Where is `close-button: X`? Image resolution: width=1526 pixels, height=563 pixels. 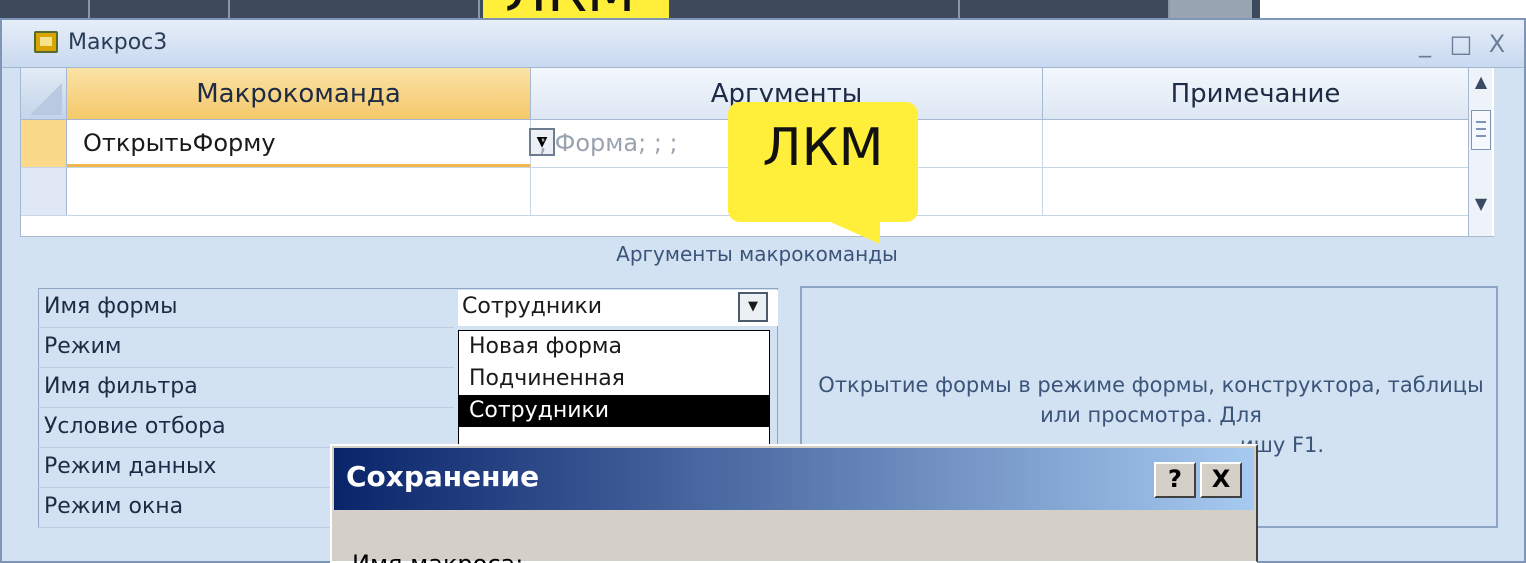
close-button: X is located at coordinates (1497, 44).